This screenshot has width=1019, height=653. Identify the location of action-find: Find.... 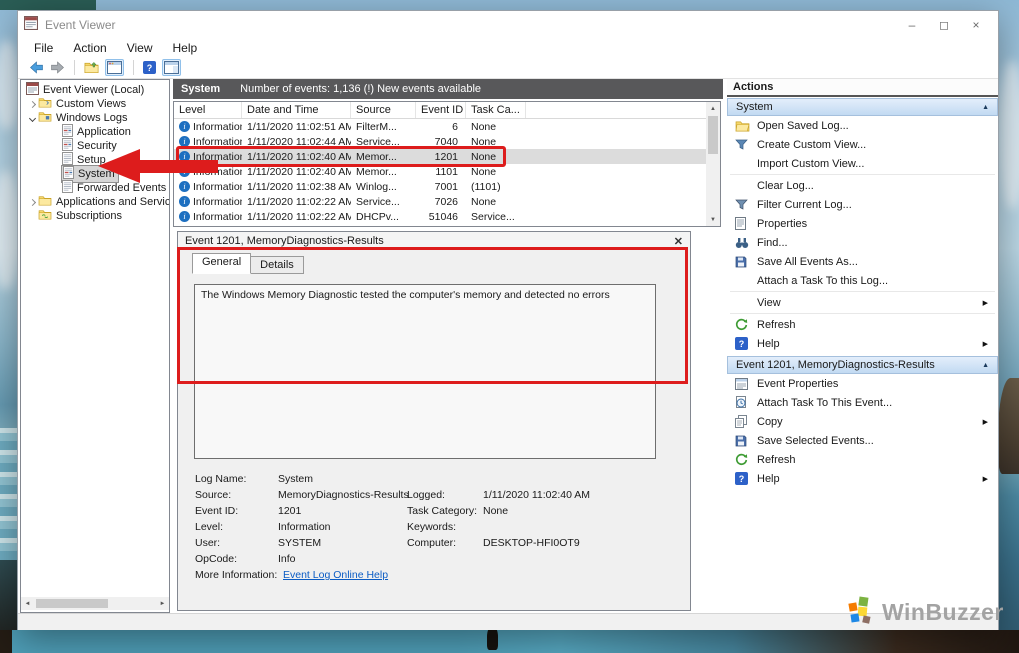
(862, 242).